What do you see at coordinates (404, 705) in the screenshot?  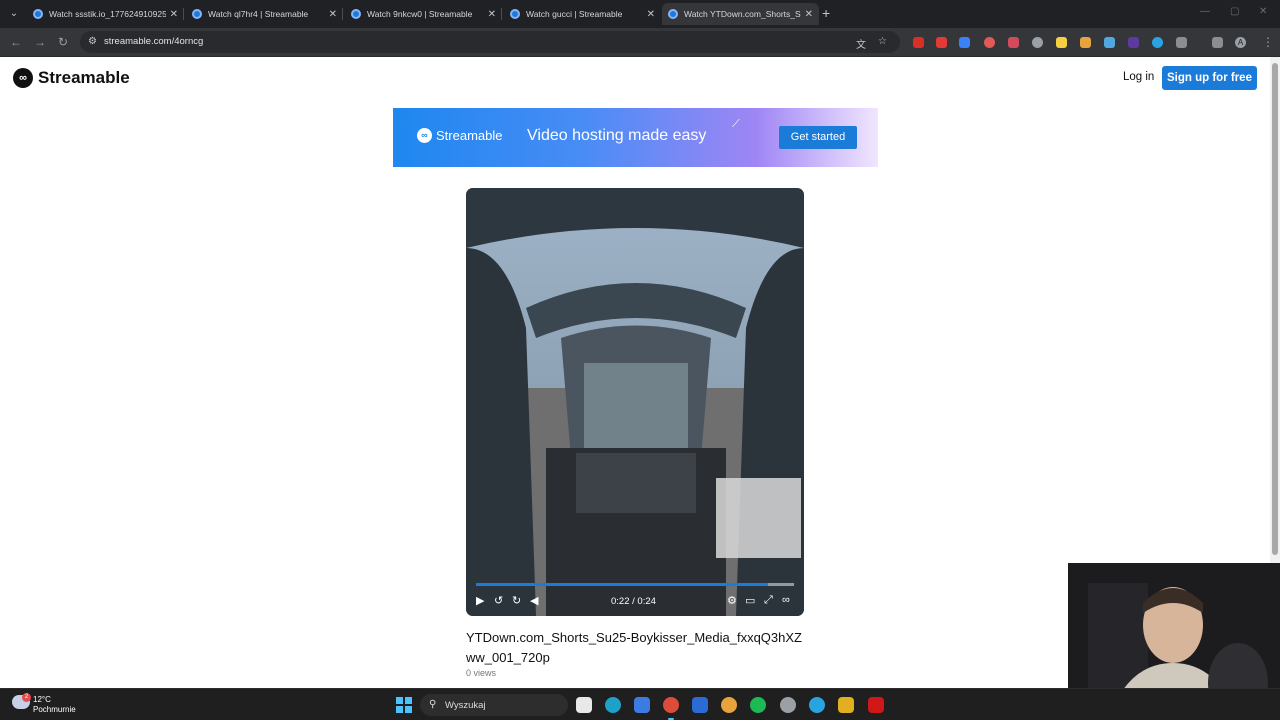 I see `windows-start-icon` at bounding box center [404, 705].